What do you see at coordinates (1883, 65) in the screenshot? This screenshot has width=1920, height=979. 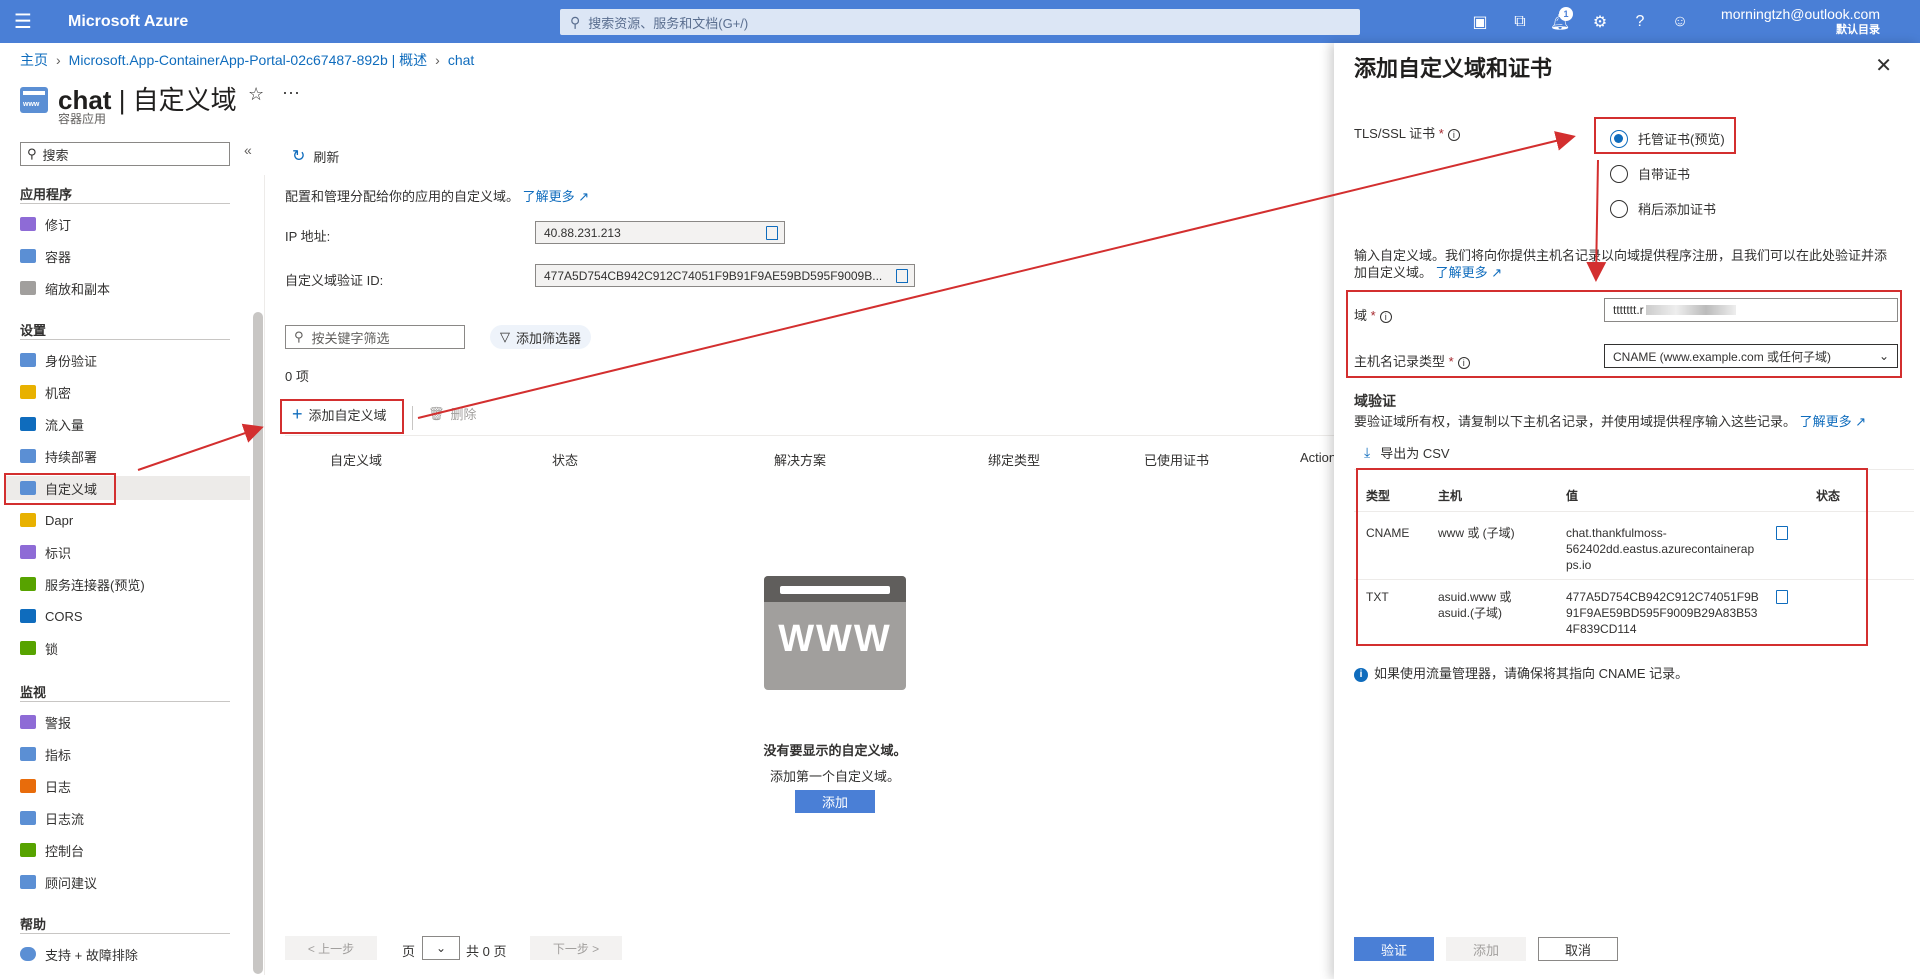 I see `close-icon: ✕` at bounding box center [1883, 65].